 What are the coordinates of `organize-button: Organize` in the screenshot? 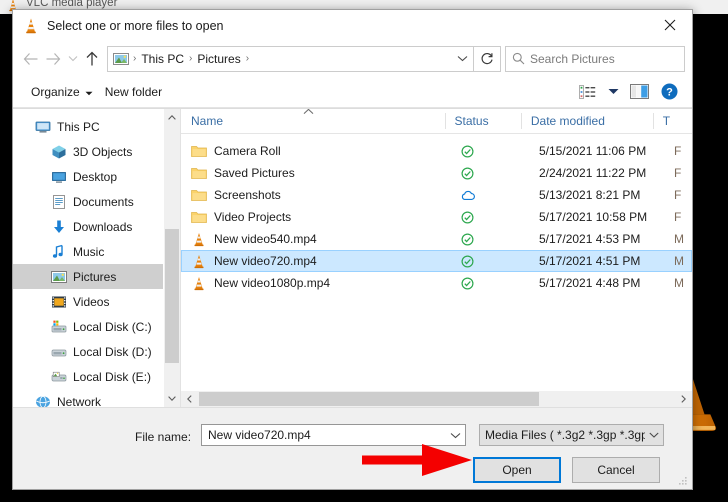 It's located at (62, 92).